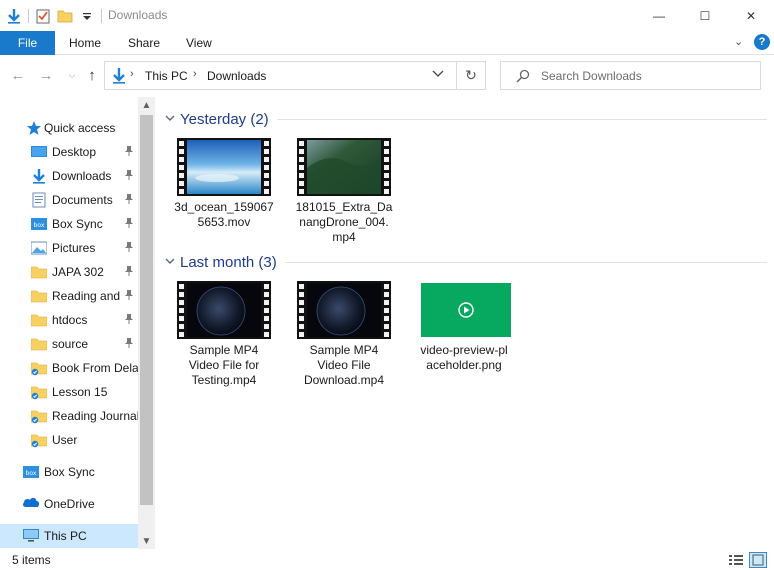 The image size is (774, 570). Describe the element at coordinates (224, 365) in the screenshot. I see `file-name: Sample MP4 Video File for Testing.mp4` at that location.